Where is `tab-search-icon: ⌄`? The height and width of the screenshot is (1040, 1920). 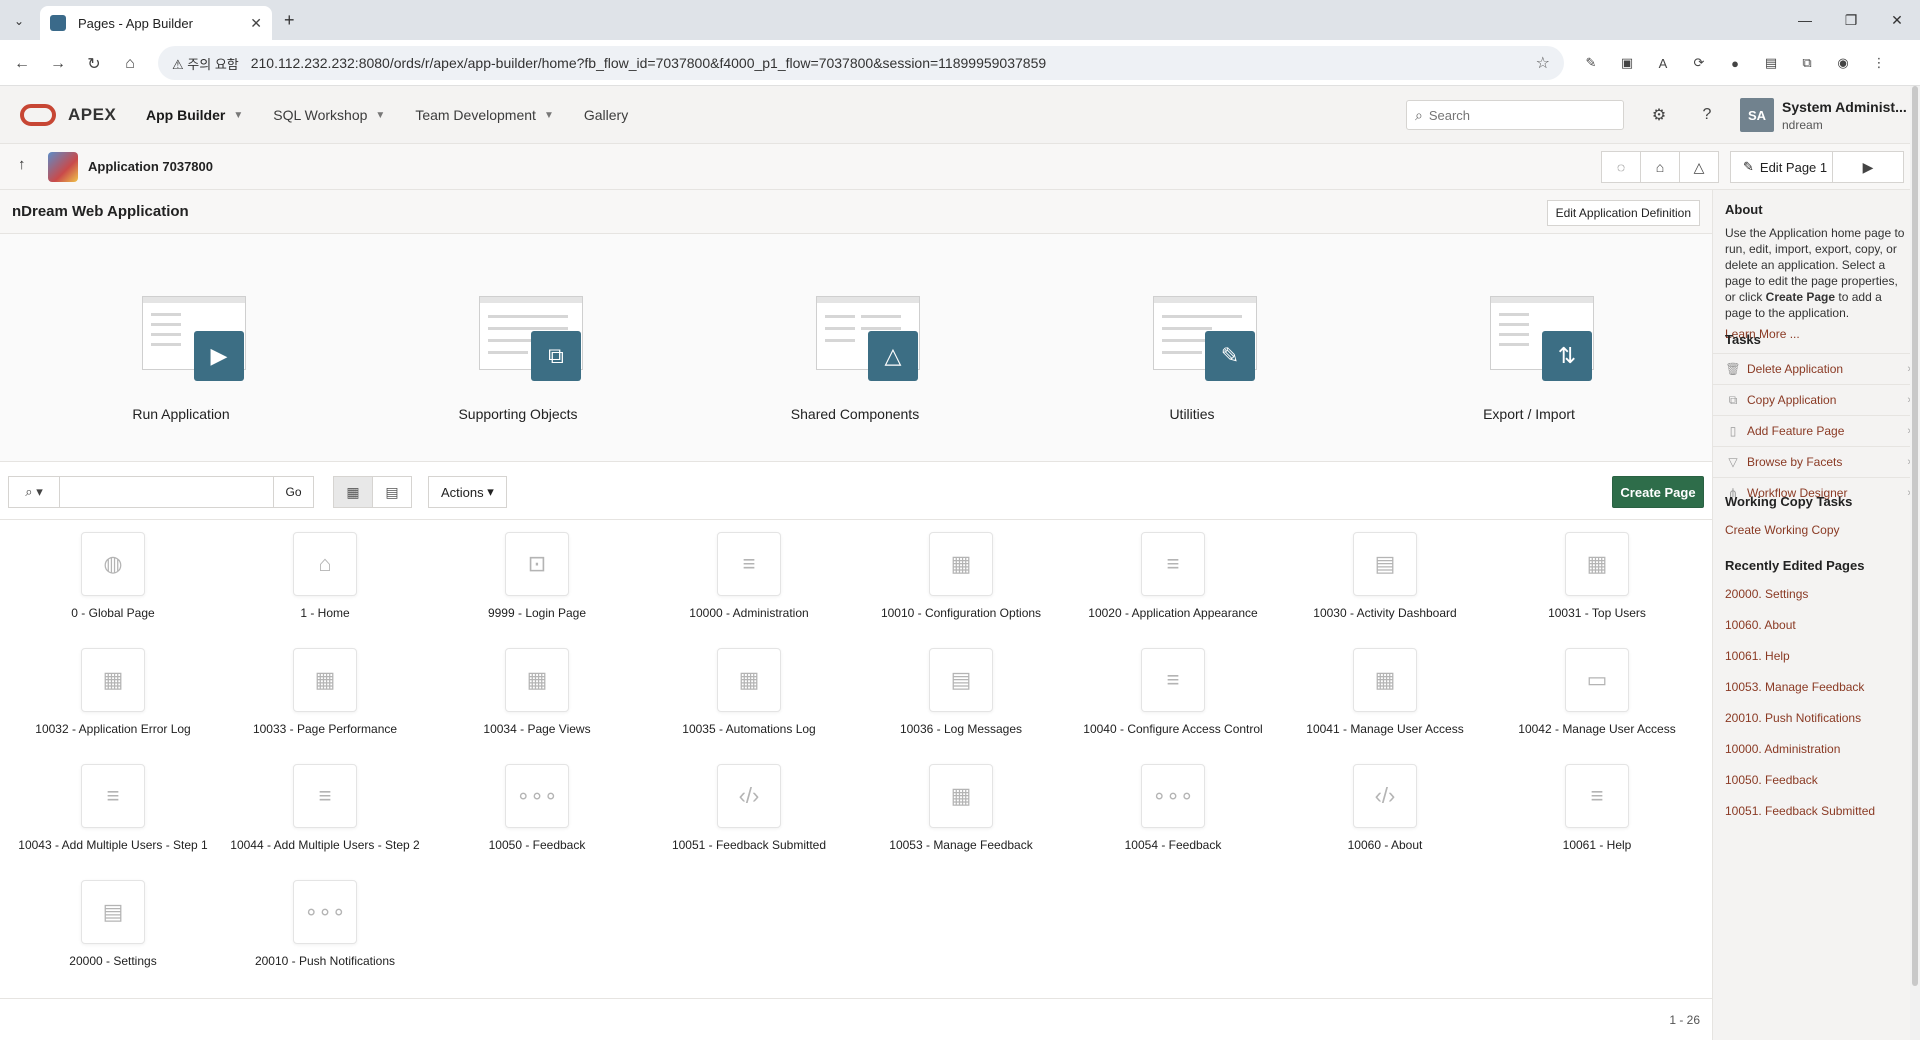 tab-search-icon: ⌄ is located at coordinates (19, 21).